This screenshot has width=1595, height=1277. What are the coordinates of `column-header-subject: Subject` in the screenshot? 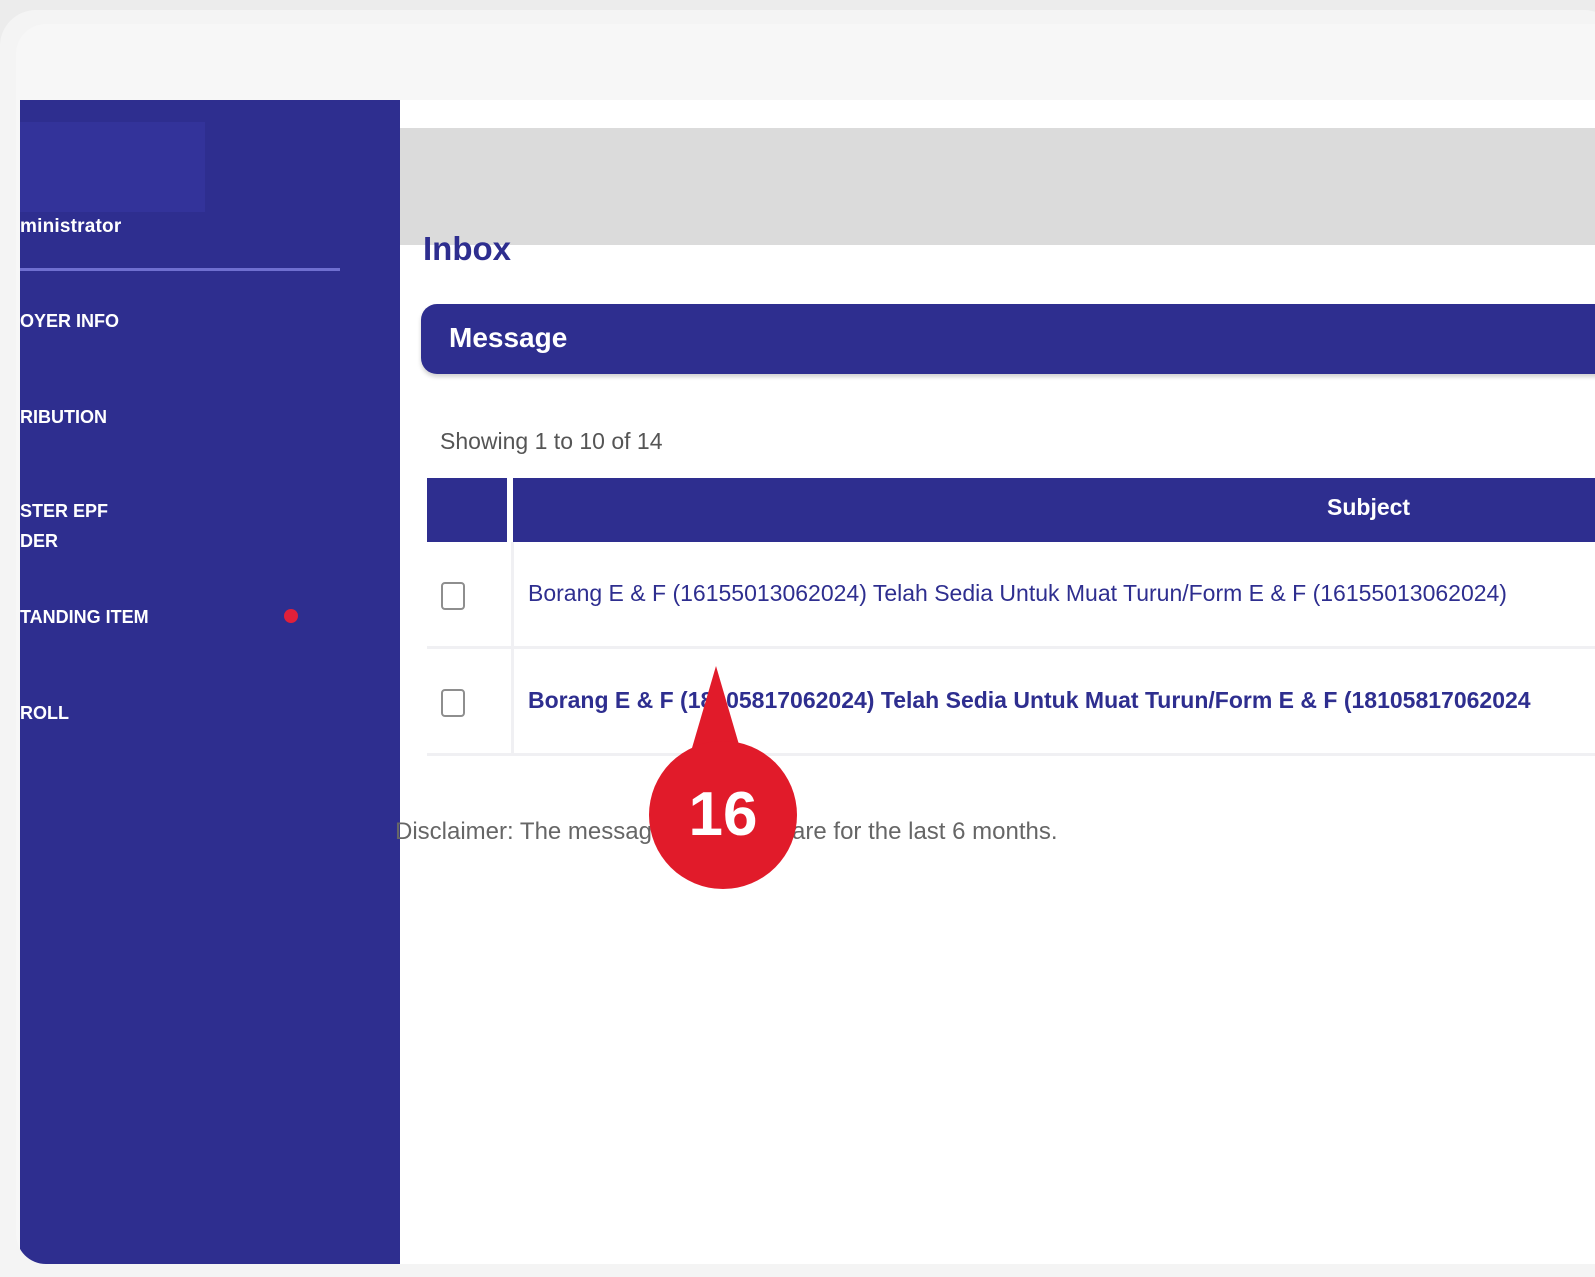 It's located at (1368, 507).